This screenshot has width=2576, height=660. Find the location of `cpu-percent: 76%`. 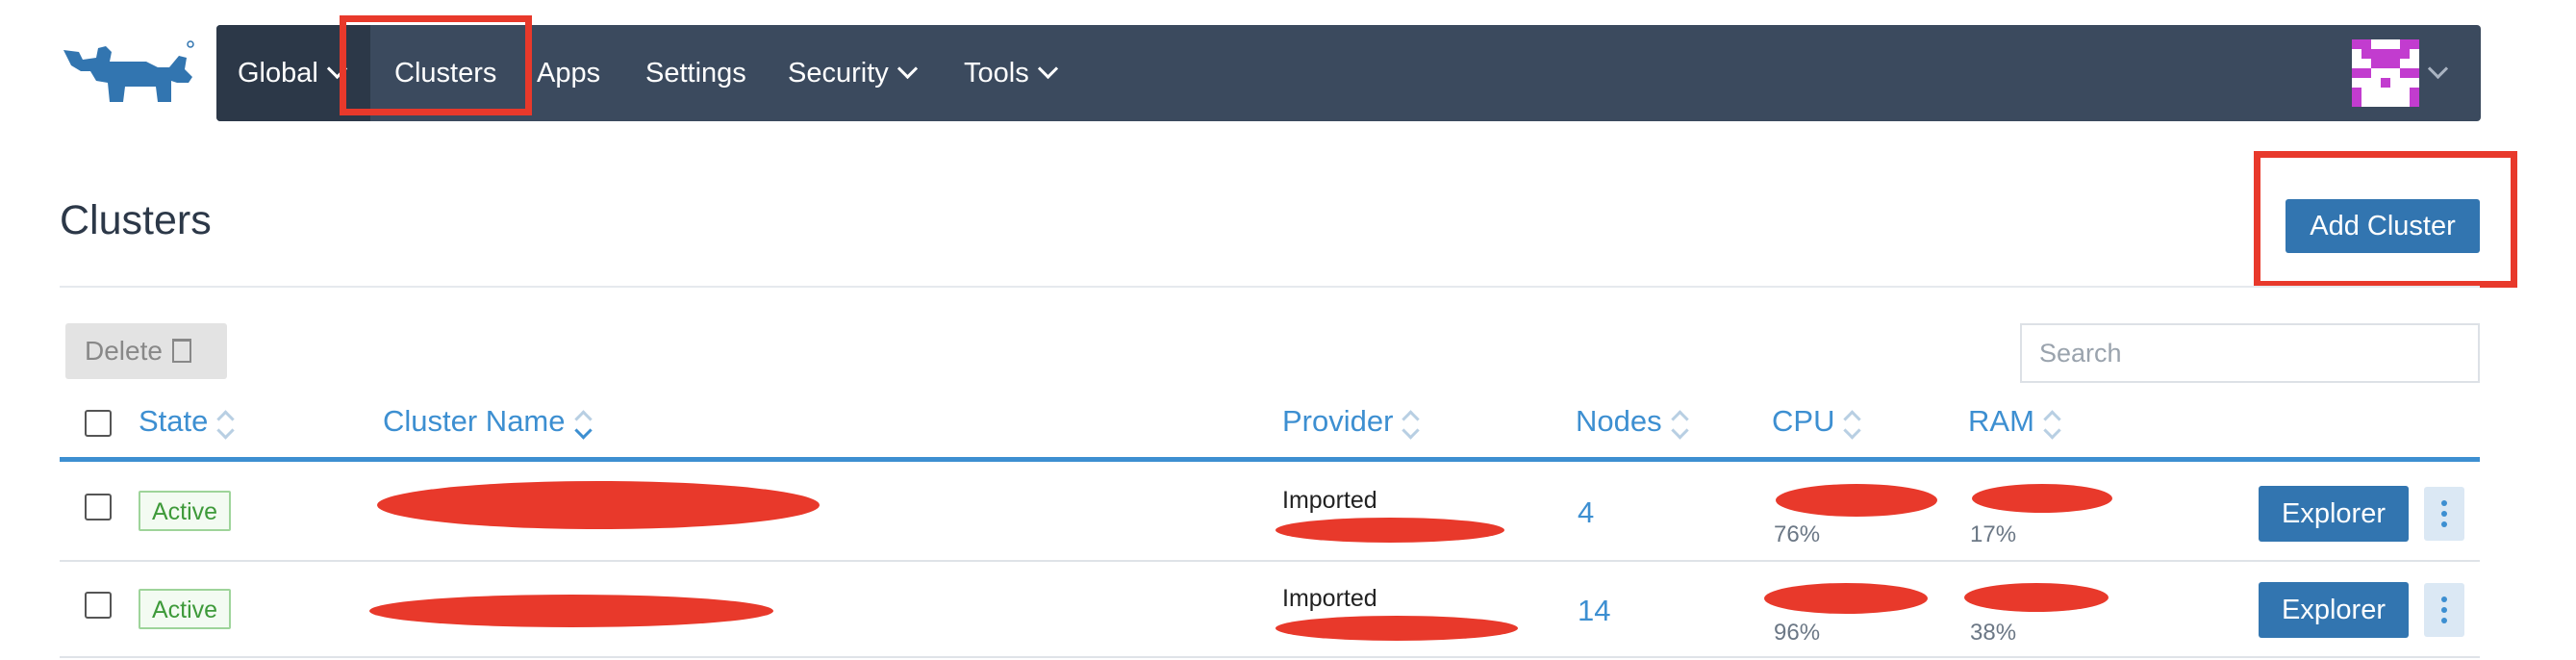

cpu-percent: 76% is located at coordinates (1798, 534).